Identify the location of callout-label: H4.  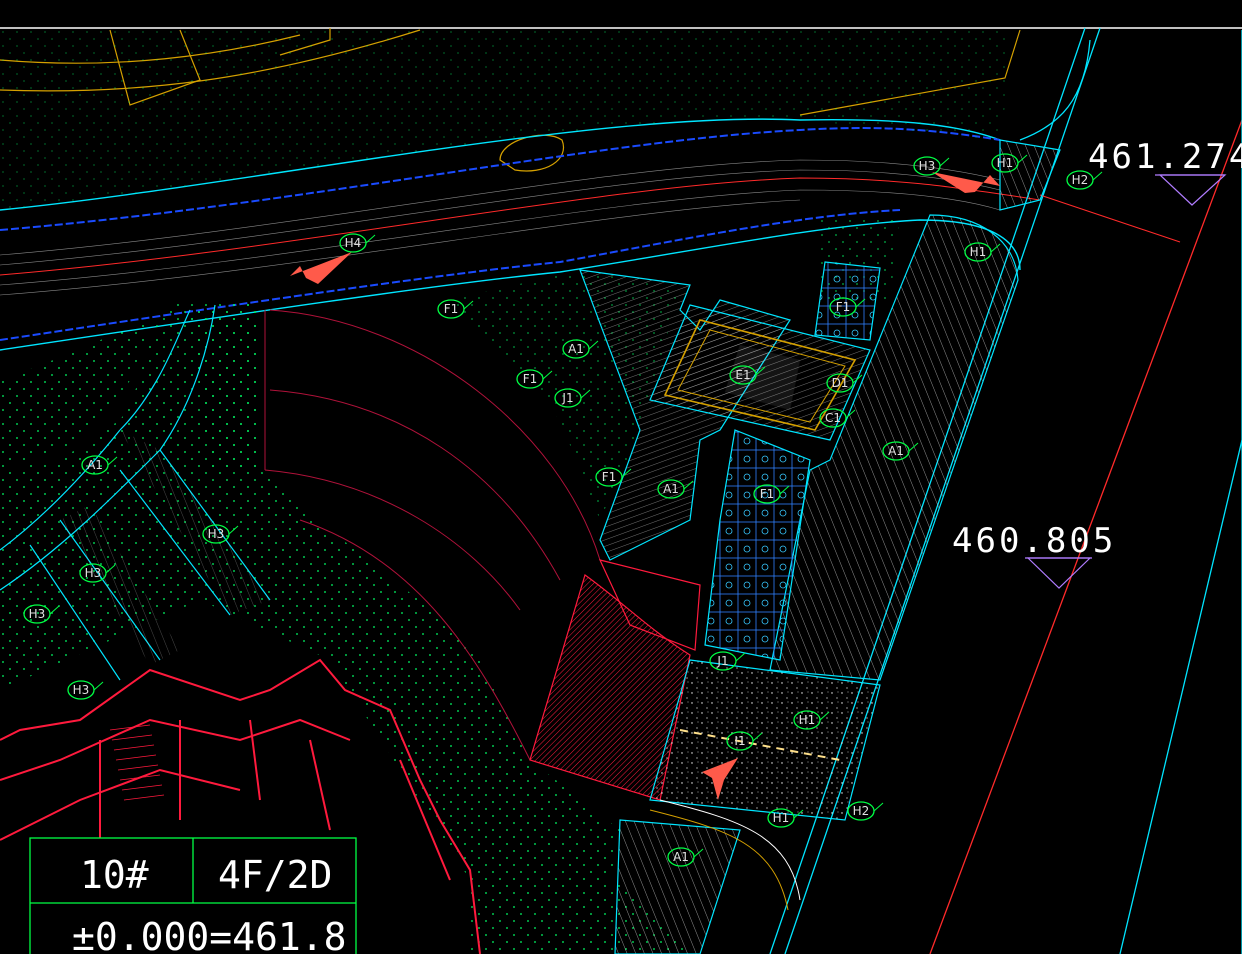
(353, 243).